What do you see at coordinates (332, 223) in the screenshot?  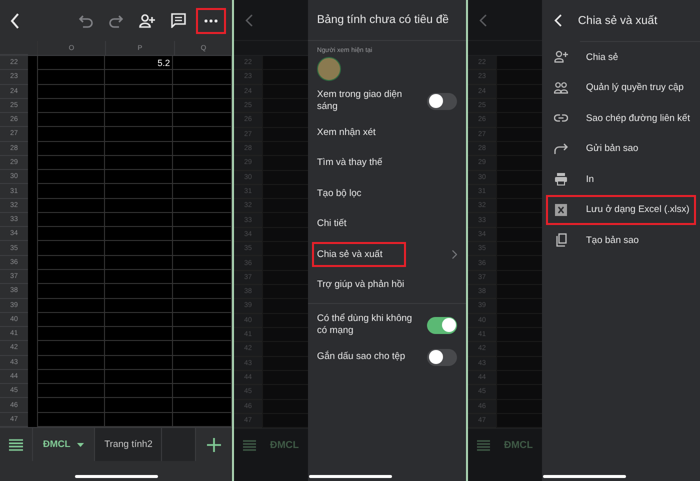 I see `menu-item: Chi tiết` at bounding box center [332, 223].